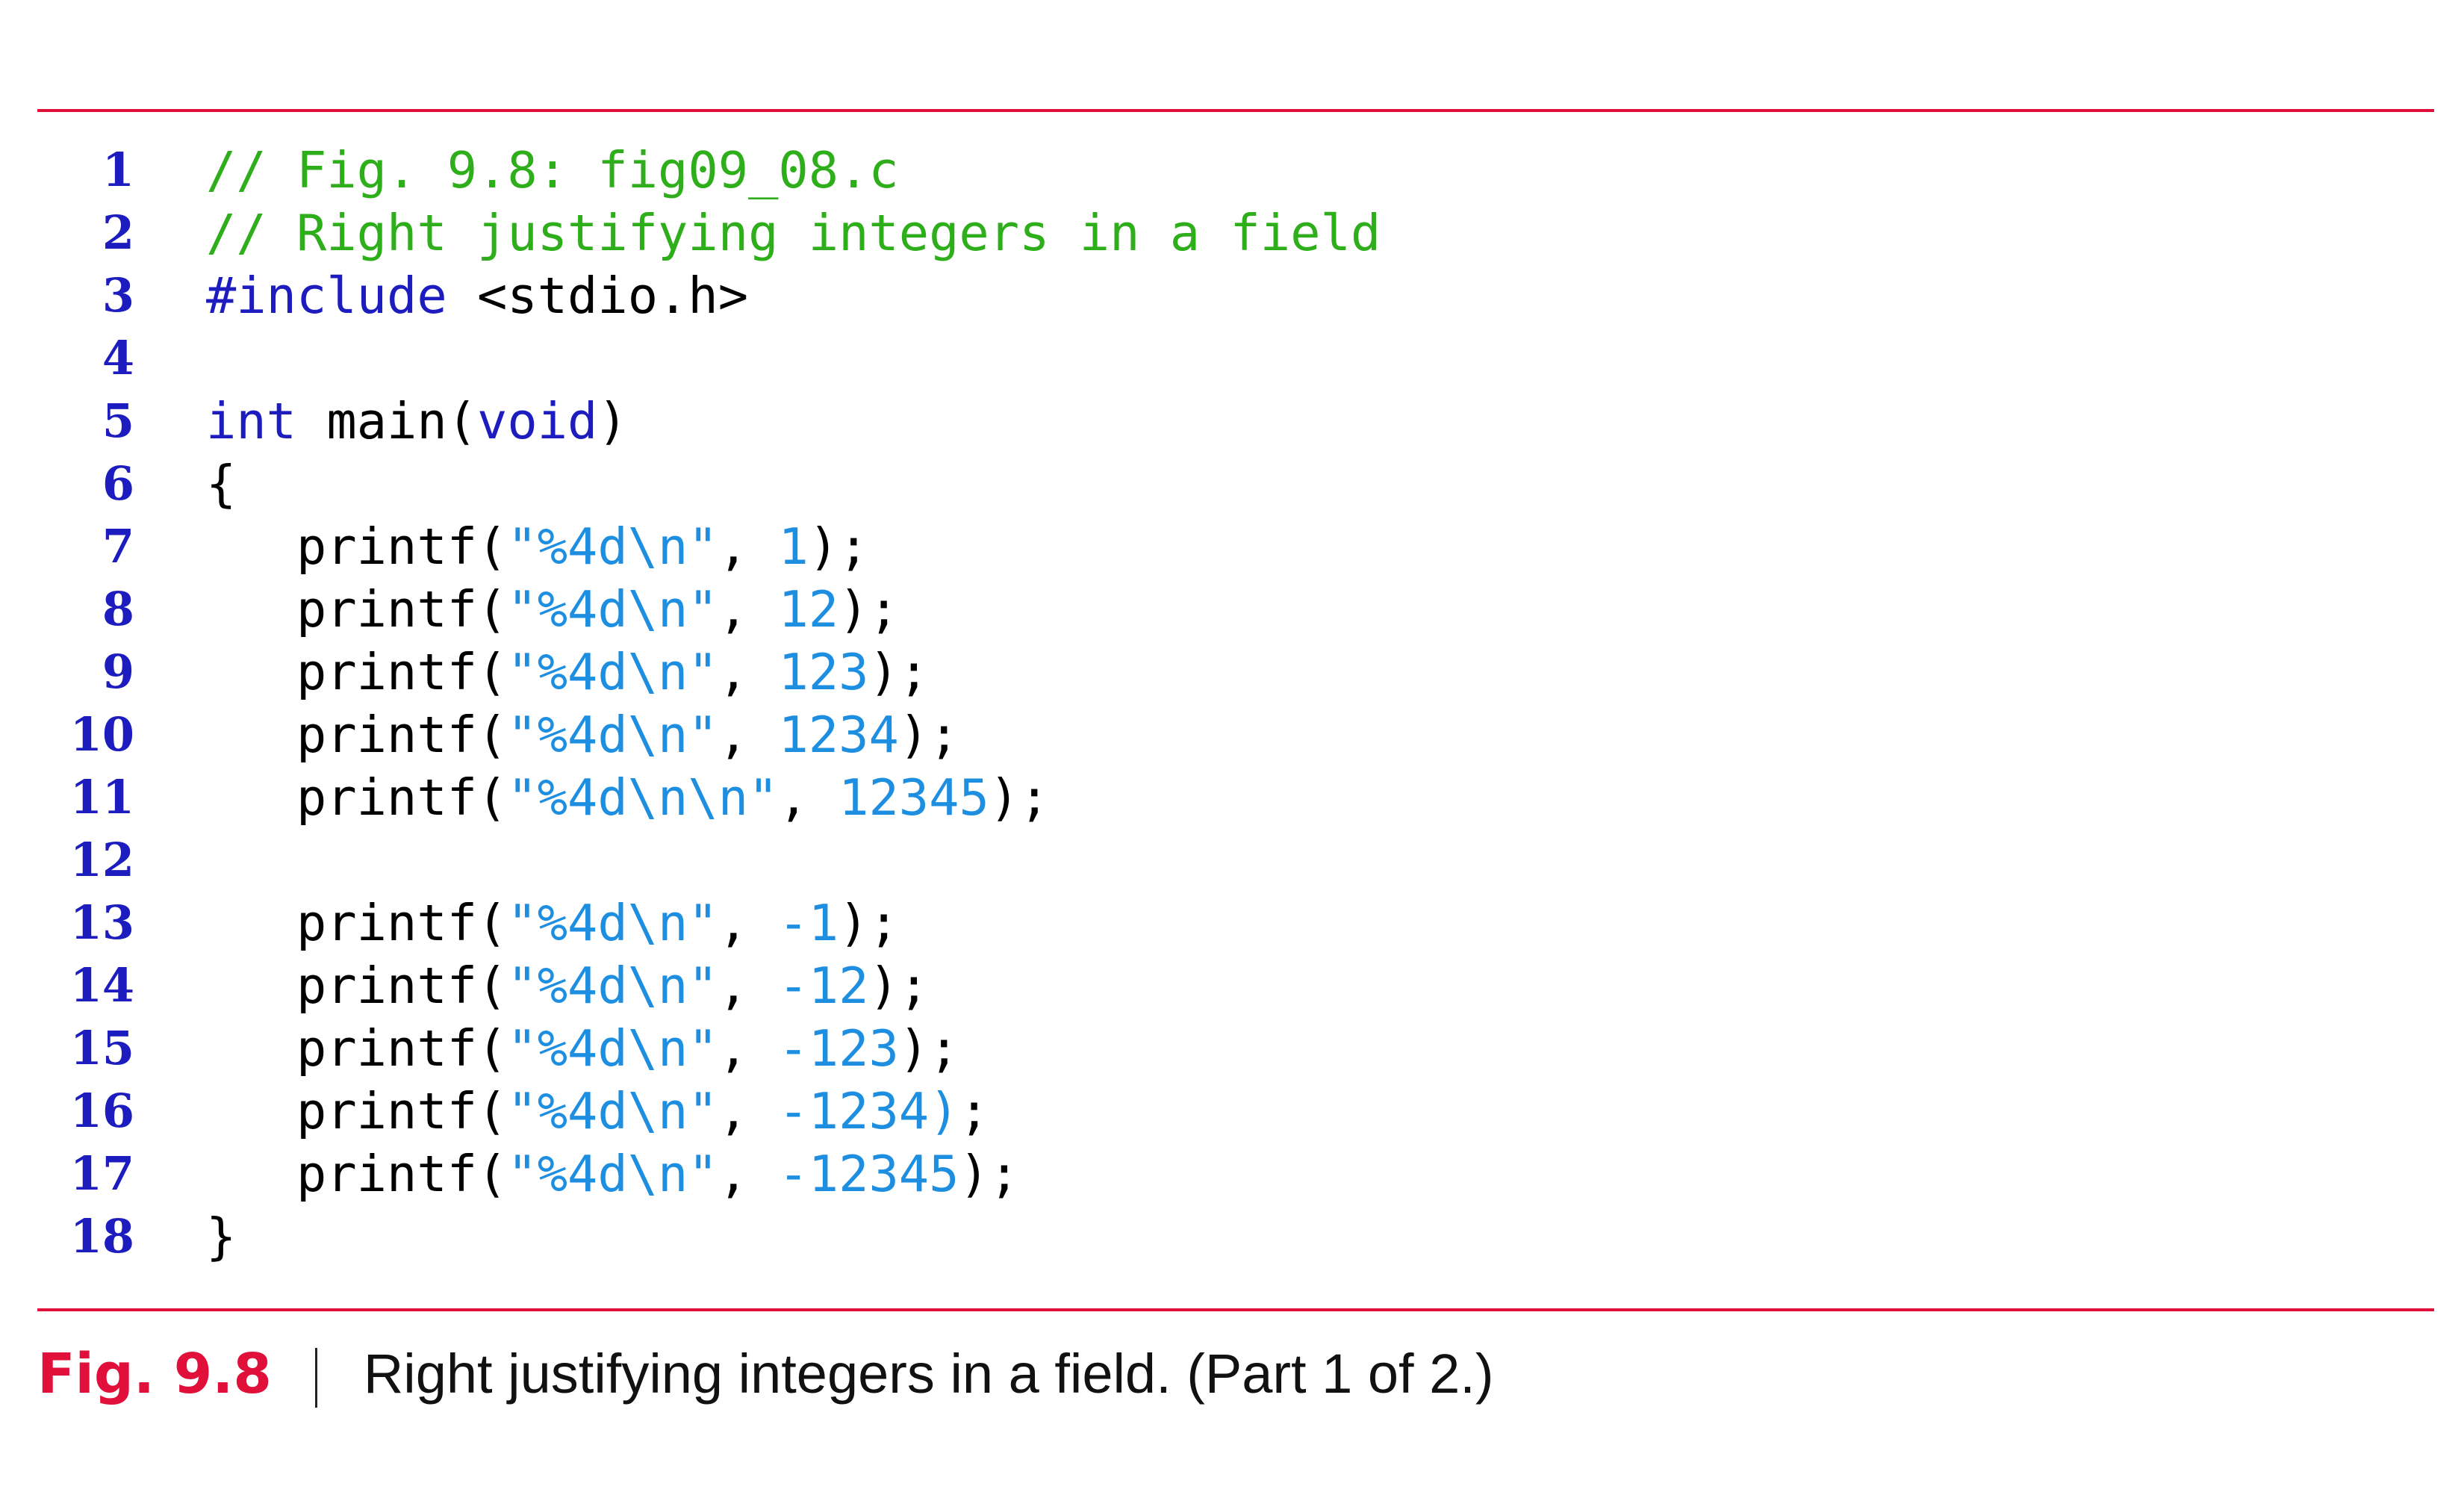 The width and height of the screenshot is (2464, 1501). What do you see at coordinates (1235, 1309) in the screenshot?
I see `bottom-rule` at bounding box center [1235, 1309].